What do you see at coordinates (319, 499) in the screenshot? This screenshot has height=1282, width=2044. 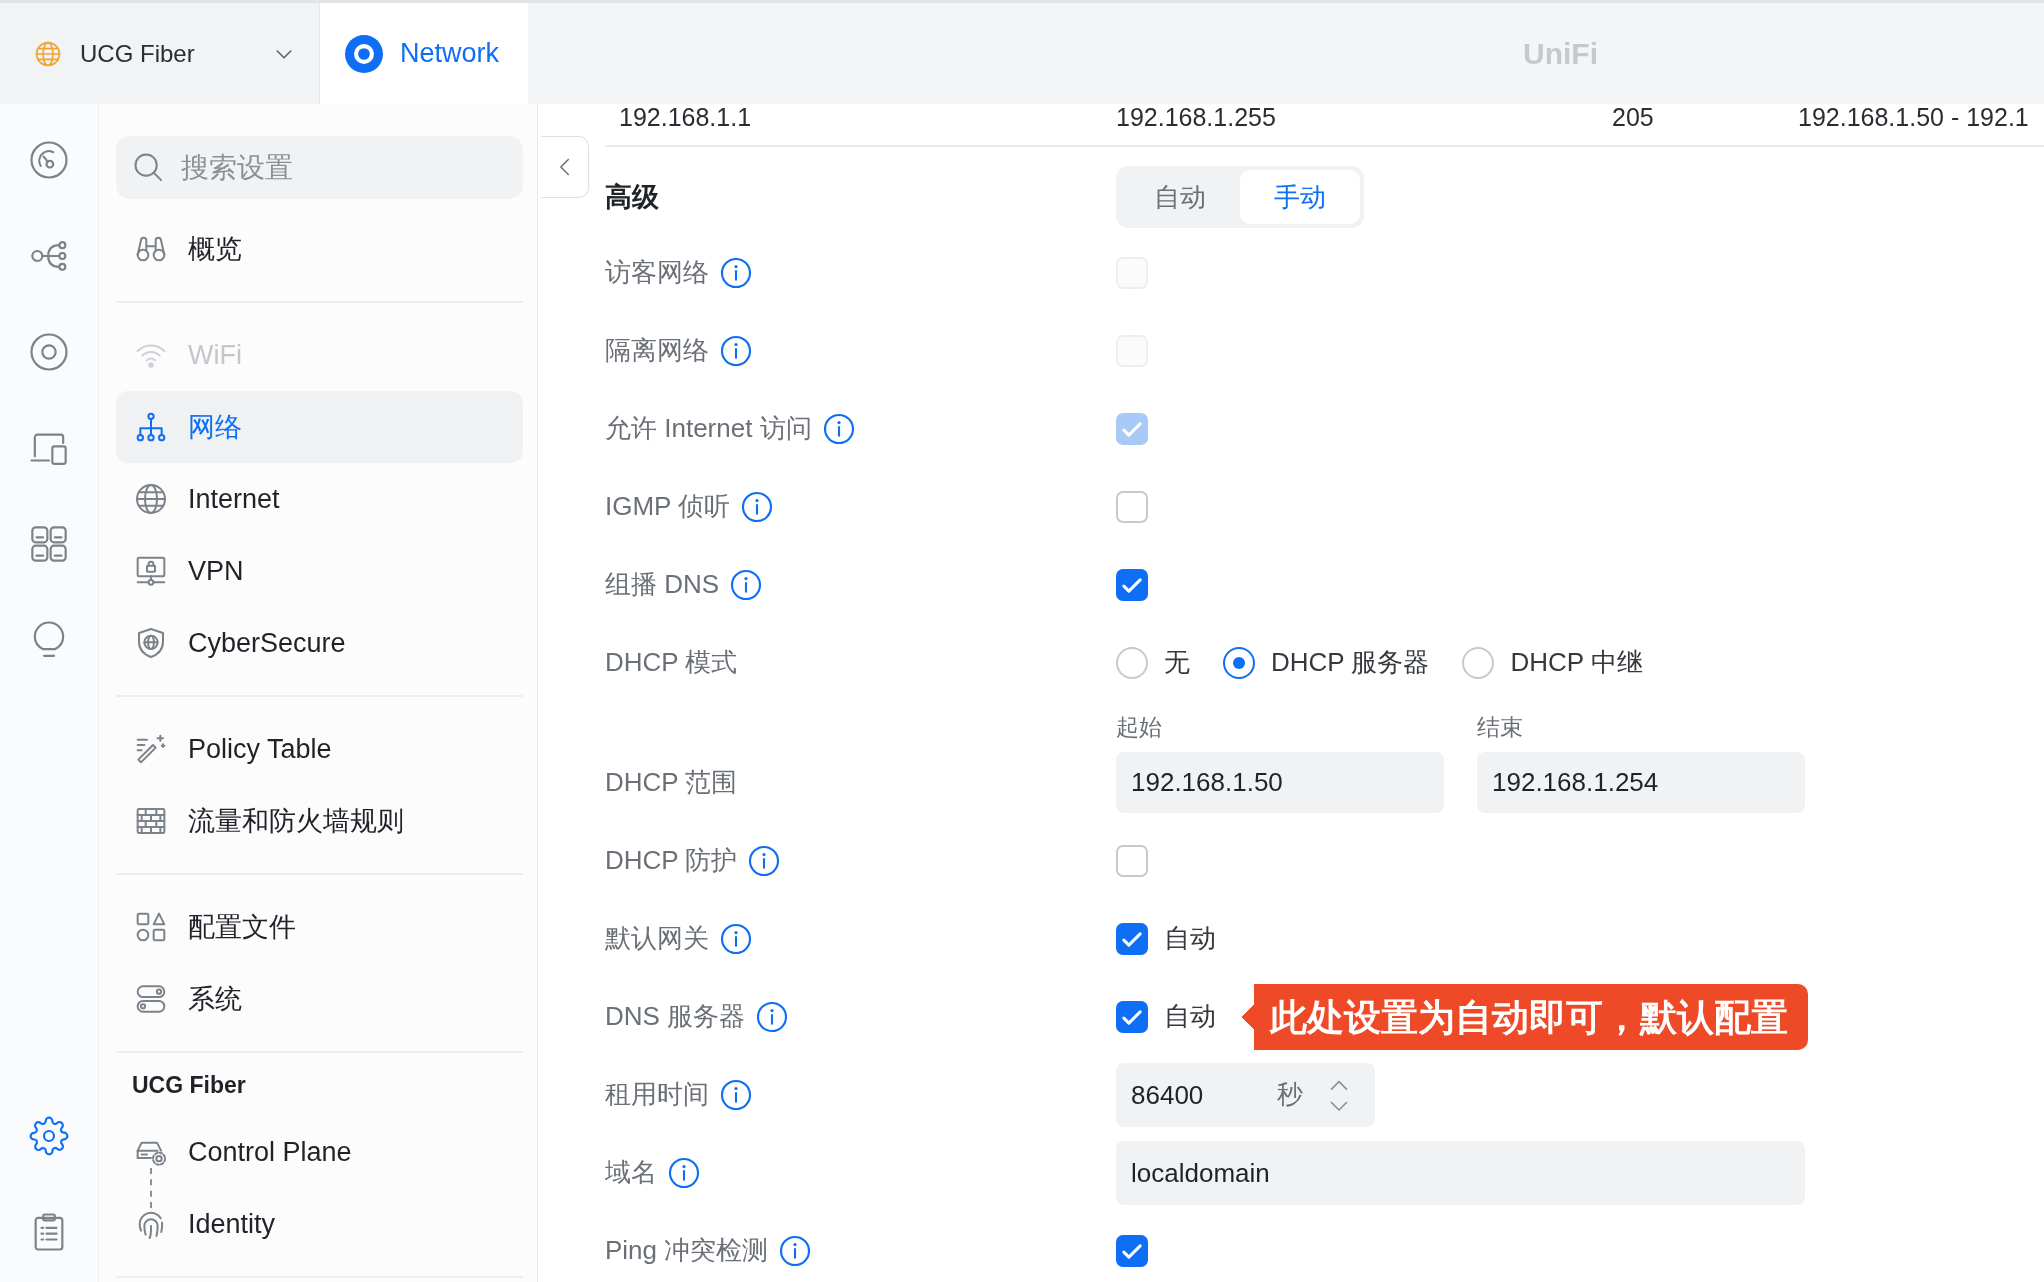 I see `sidebar-item: Internet` at bounding box center [319, 499].